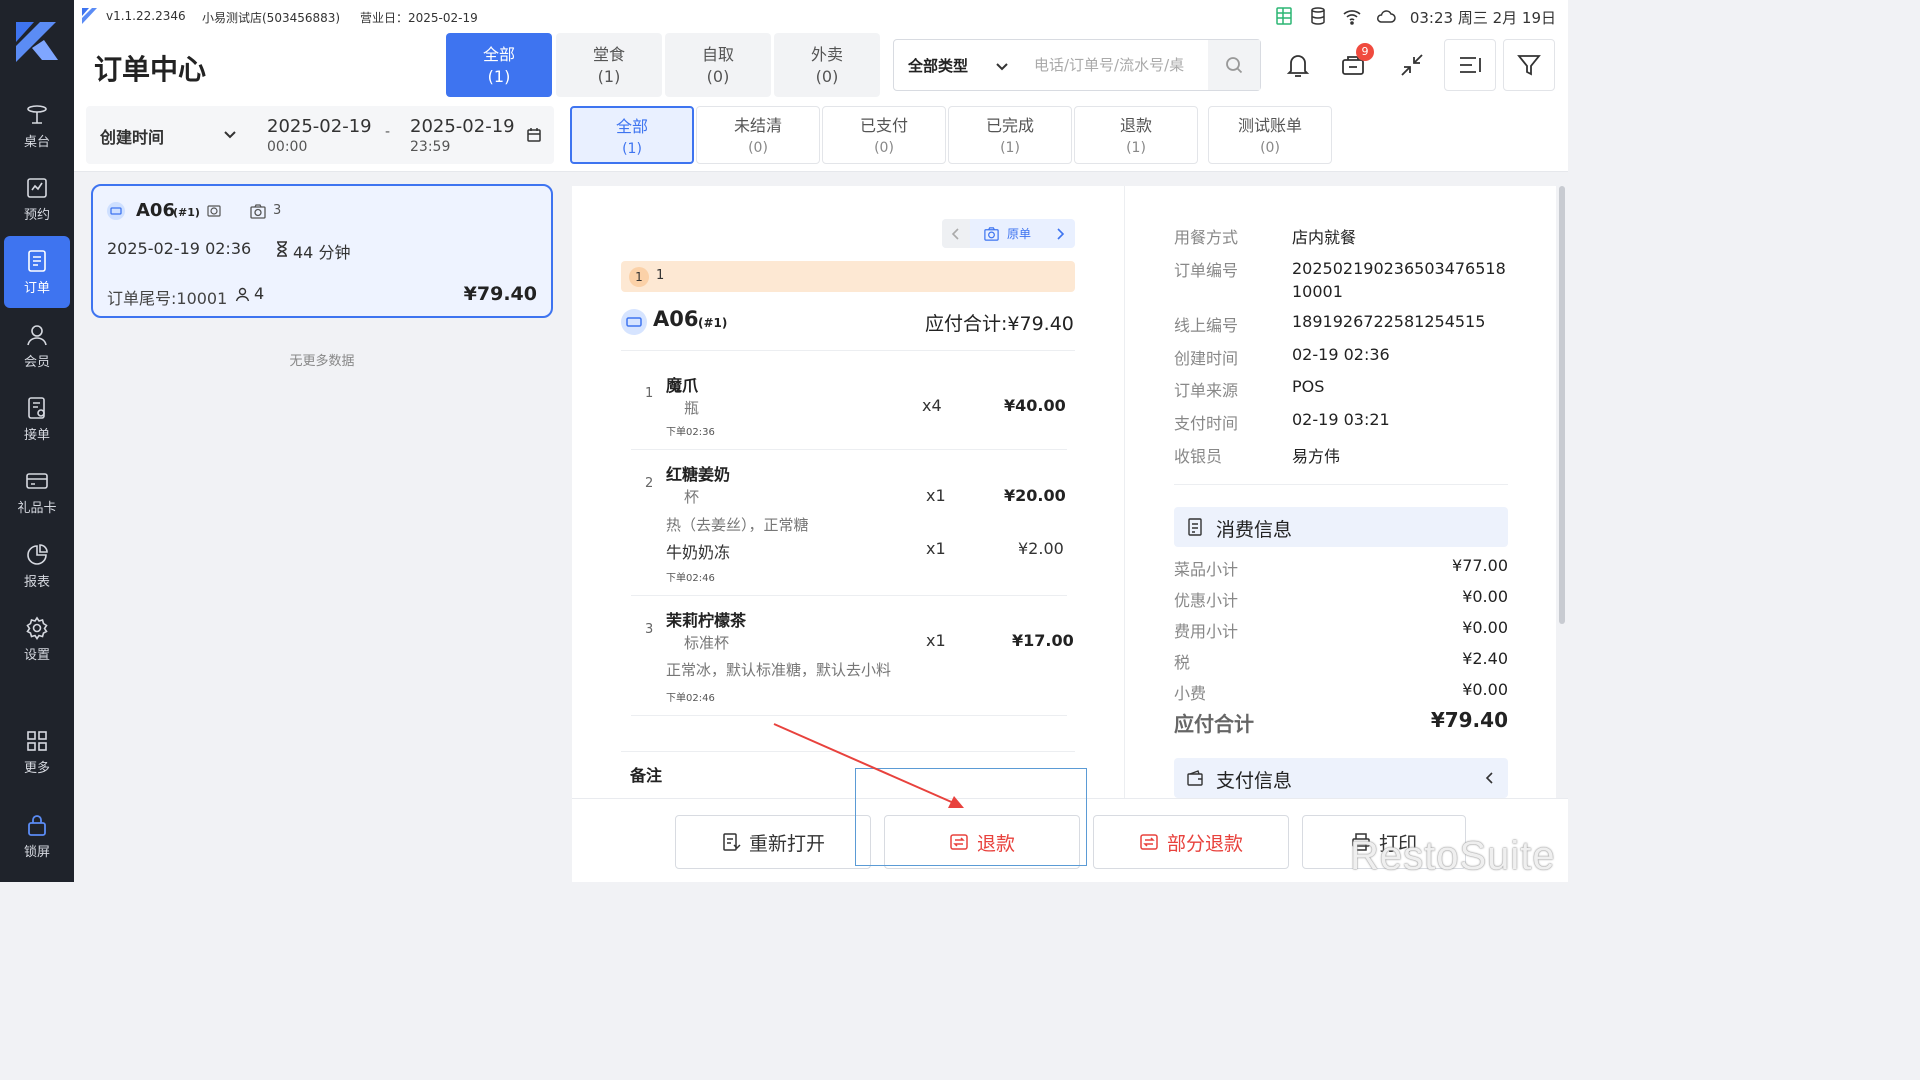  What do you see at coordinates (956, 233) in the screenshot?
I see `prev-button` at bounding box center [956, 233].